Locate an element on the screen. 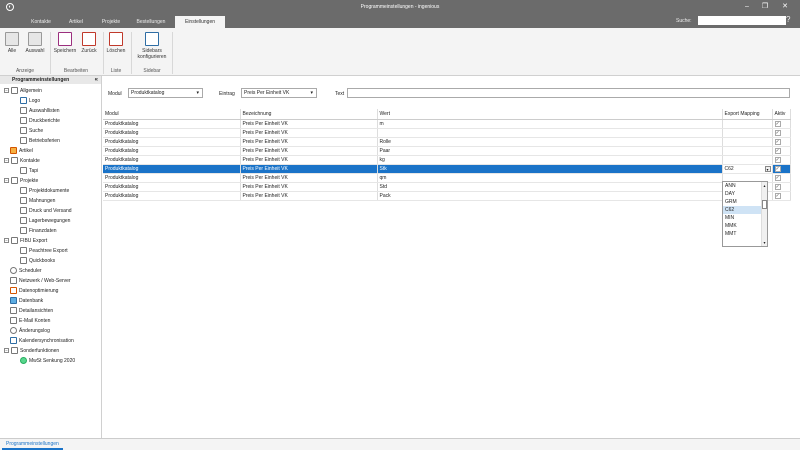 The height and width of the screenshot is (450, 800). sidebar-item-email-konten: E-Mail Konten is located at coordinates (30, 321).